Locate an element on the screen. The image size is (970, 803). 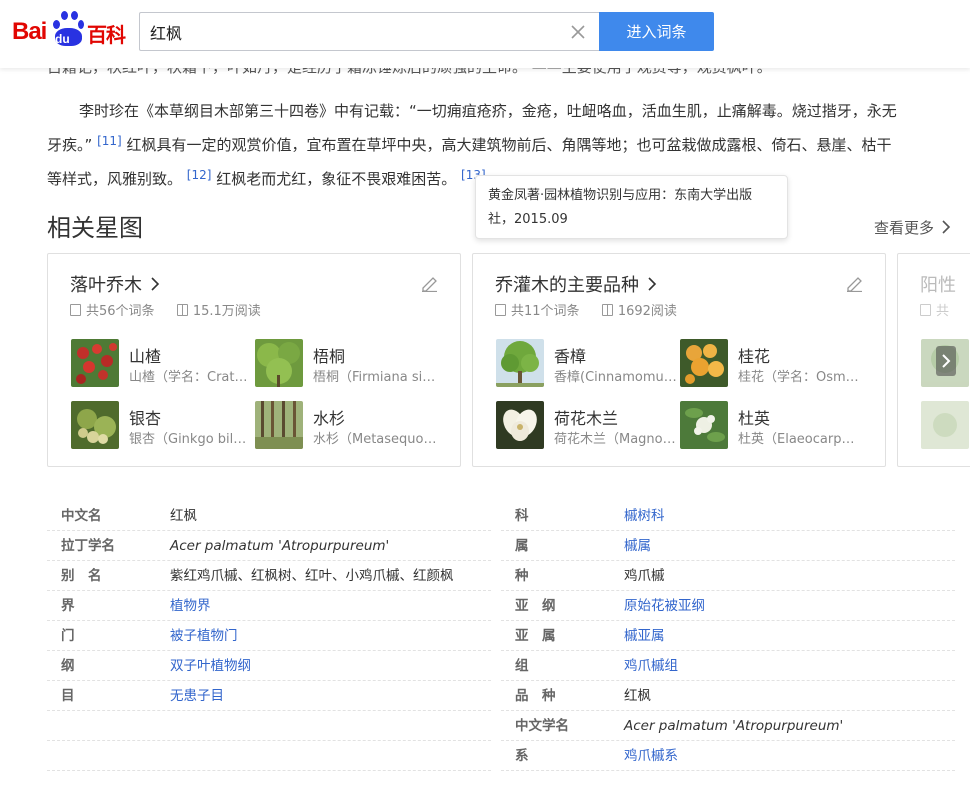
para-line-3a: 等样式，风雅别致。 is located at coordinates (115, 178).